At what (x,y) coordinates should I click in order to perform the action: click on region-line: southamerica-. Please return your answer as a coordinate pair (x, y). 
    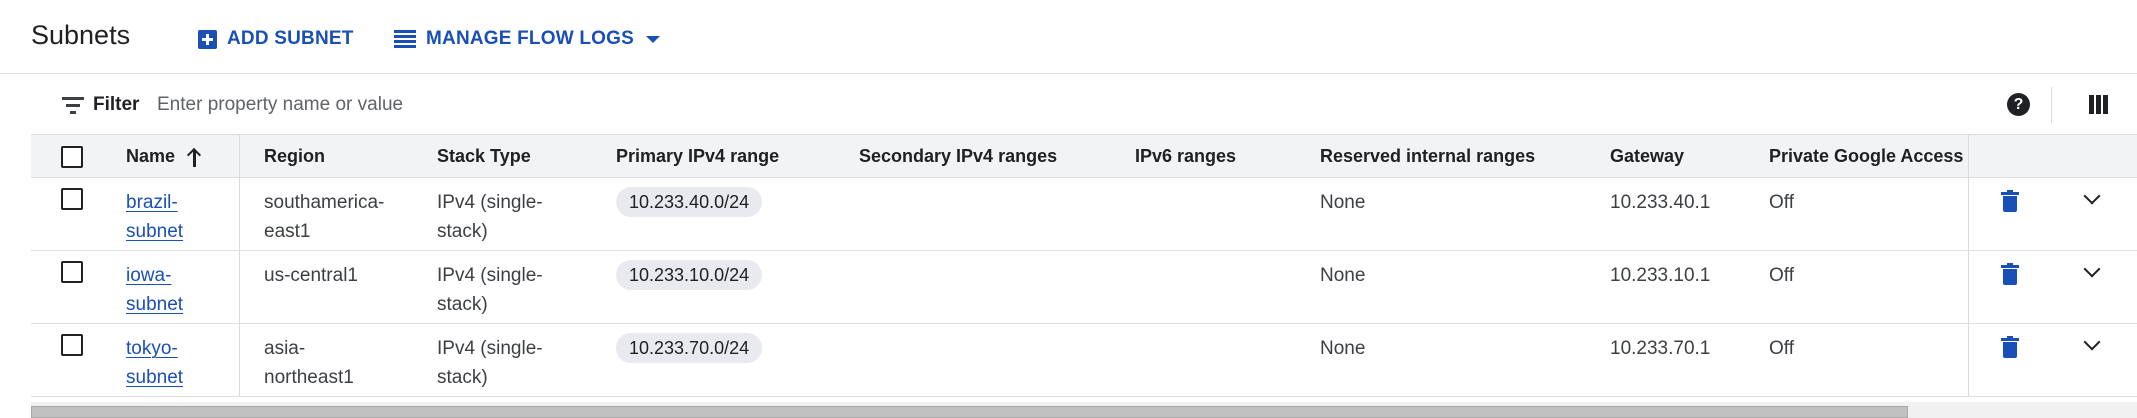
    Looking at the image, I should click on (324, 202).